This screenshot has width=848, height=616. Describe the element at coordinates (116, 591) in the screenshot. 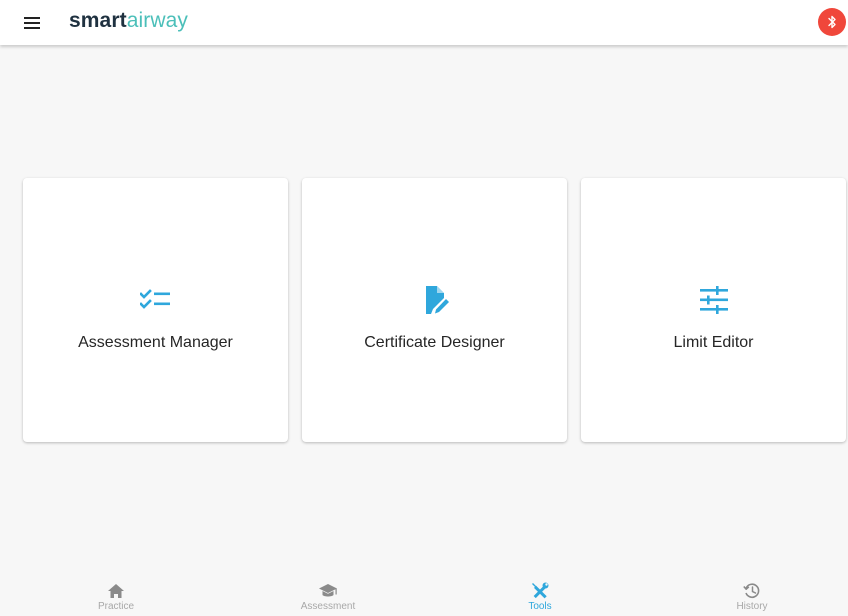

I see `home-icon` at that location.